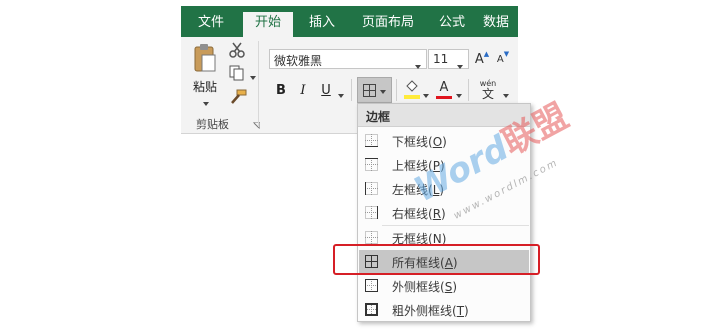  Describe the element at coordinates (452, 24) in the screenshot. I see `tab-formulas: 公式` at that location.